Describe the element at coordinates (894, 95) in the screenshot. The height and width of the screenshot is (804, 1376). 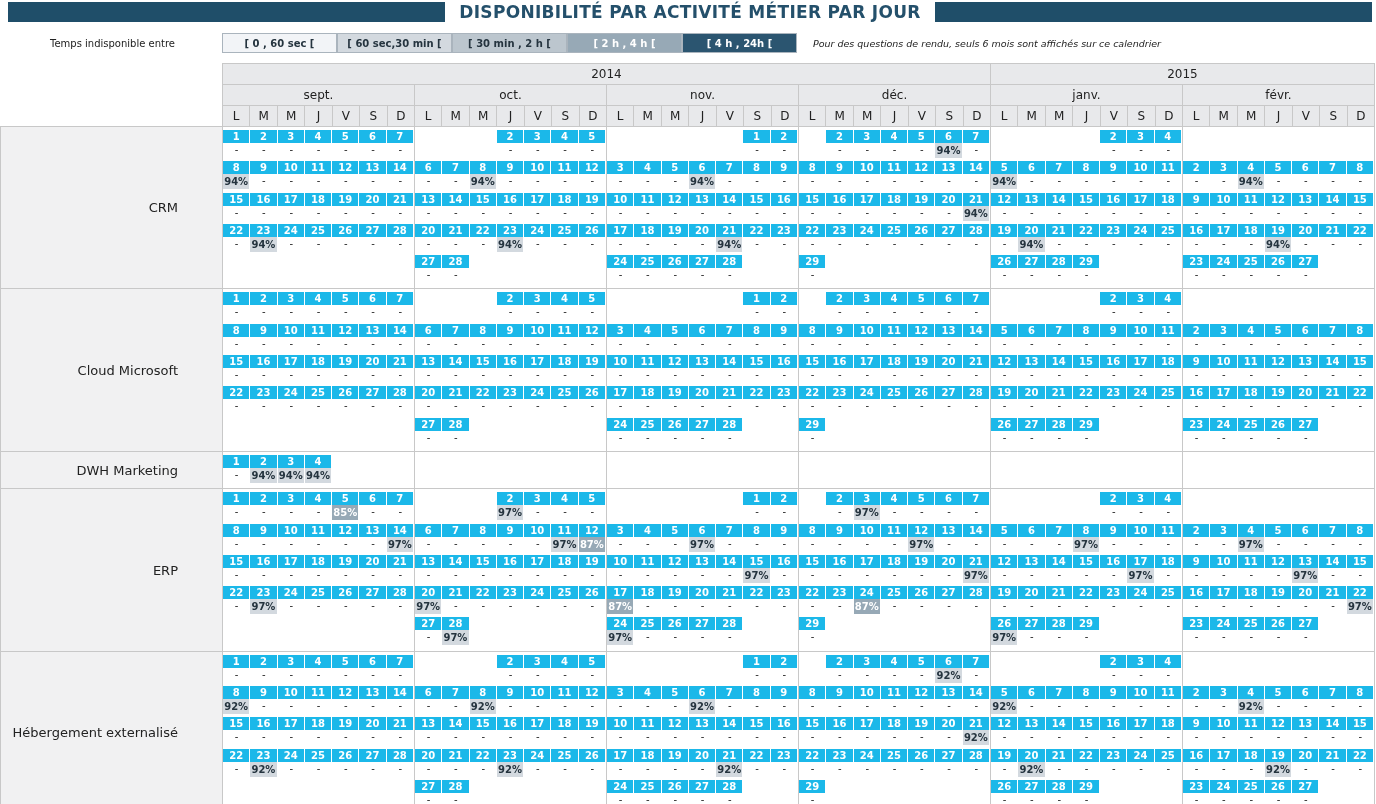
I see `month-header: déc.` at that location.